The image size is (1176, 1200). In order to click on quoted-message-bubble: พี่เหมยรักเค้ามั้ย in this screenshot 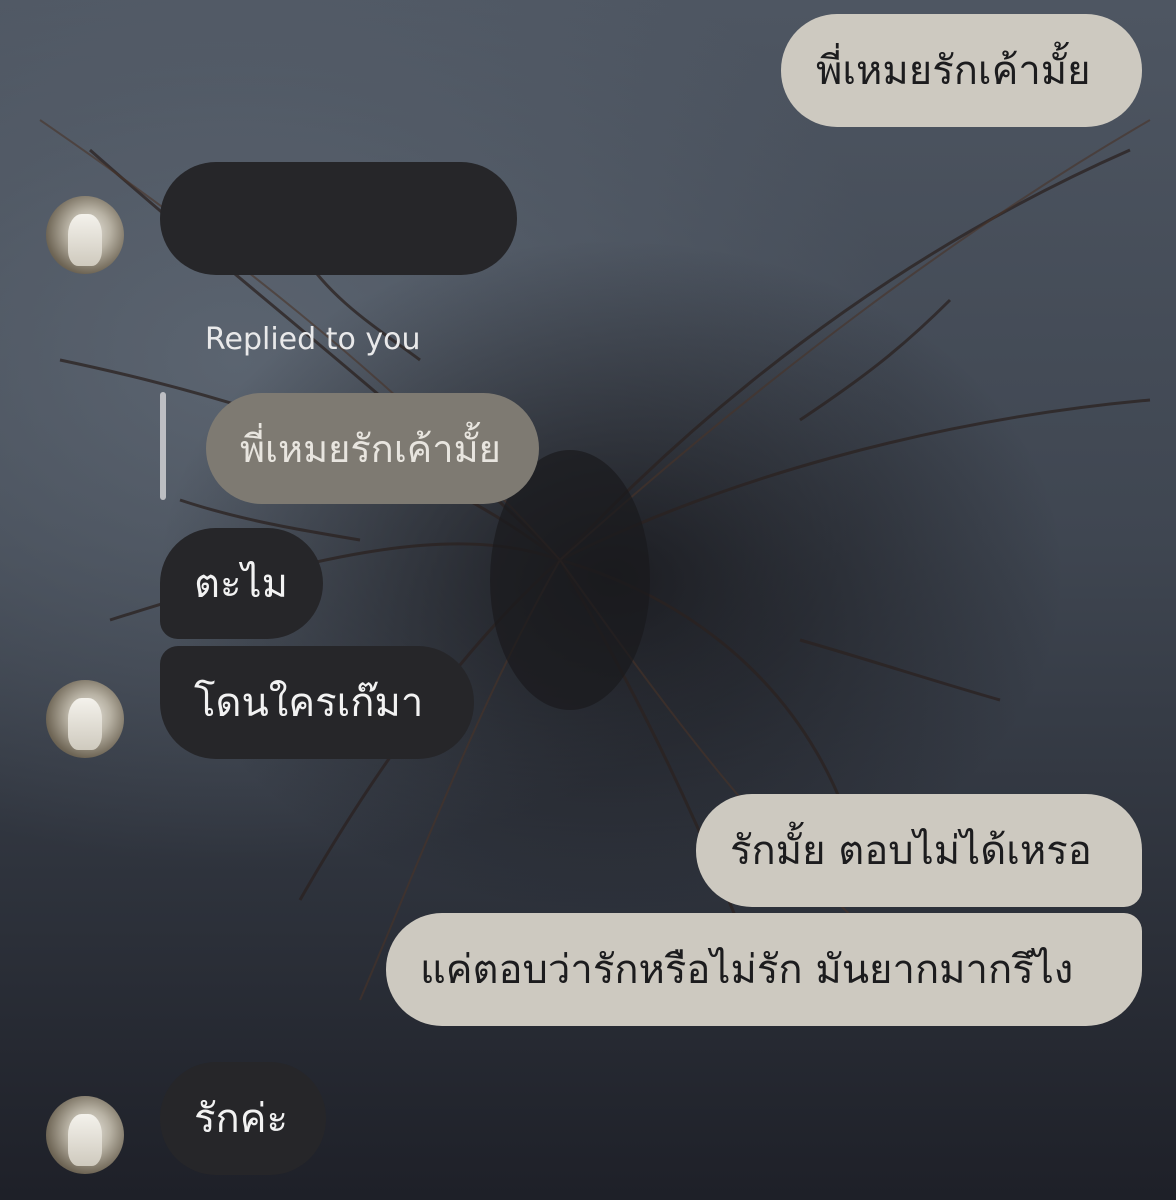, I will do `click(372, 448)`.